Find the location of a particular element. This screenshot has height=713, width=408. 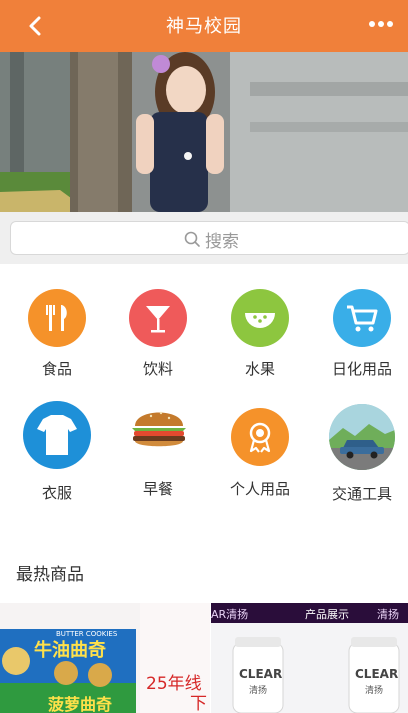

shampoo-brand-left: AR清扬 is located at coordinates (230, 614).